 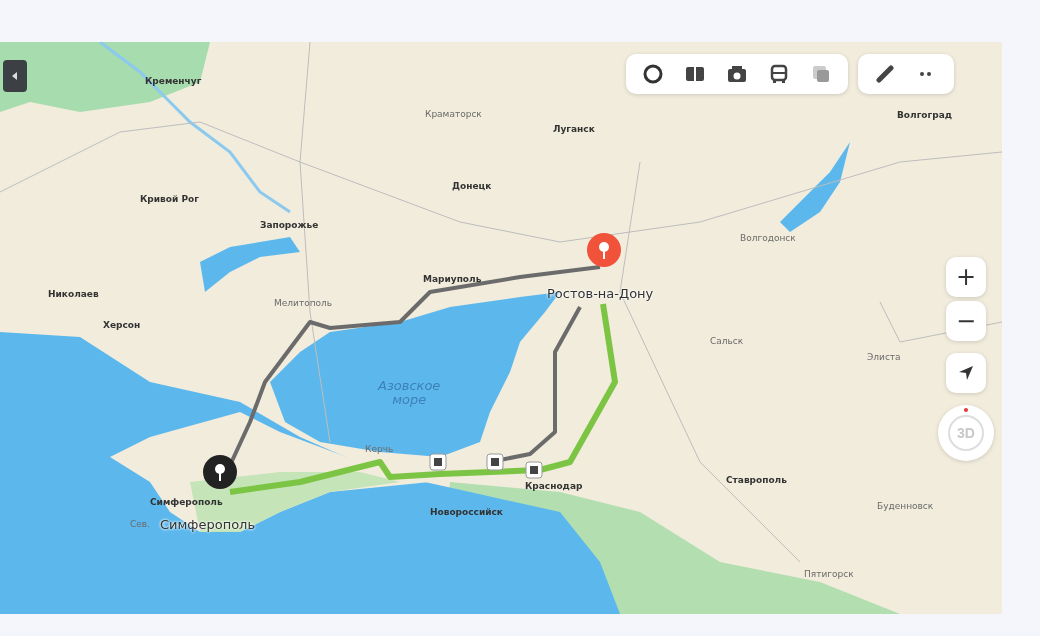 I want to click on city-label: Мариуполь, so click(x=452, y=280).